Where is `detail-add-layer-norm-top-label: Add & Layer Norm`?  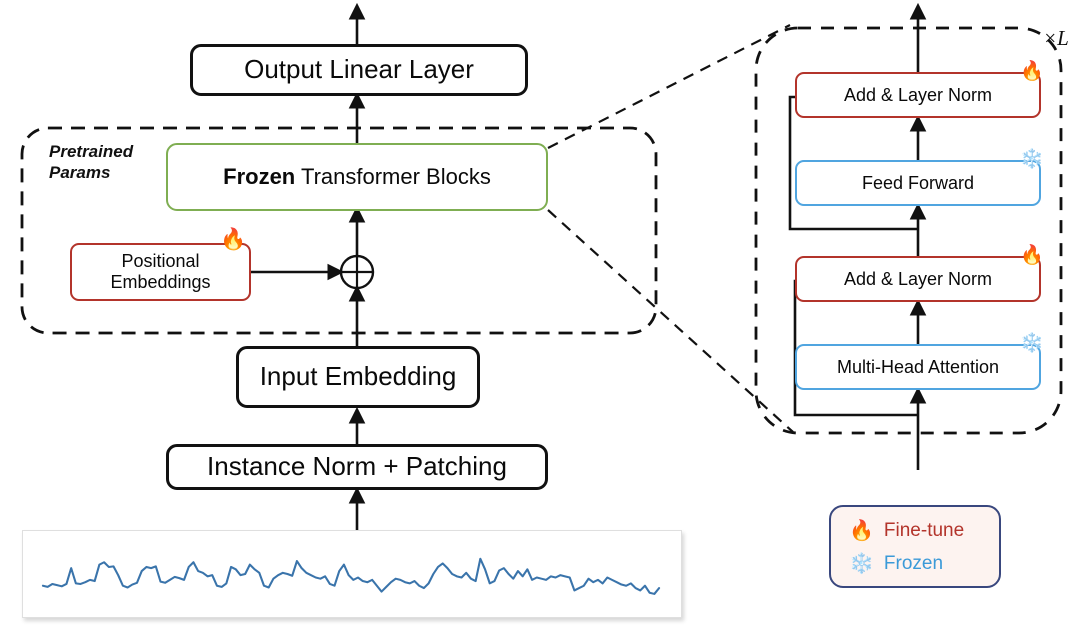 detail-add-layer-norm-top-label: Add & Layer Norm is located at coordinates (918, 94).